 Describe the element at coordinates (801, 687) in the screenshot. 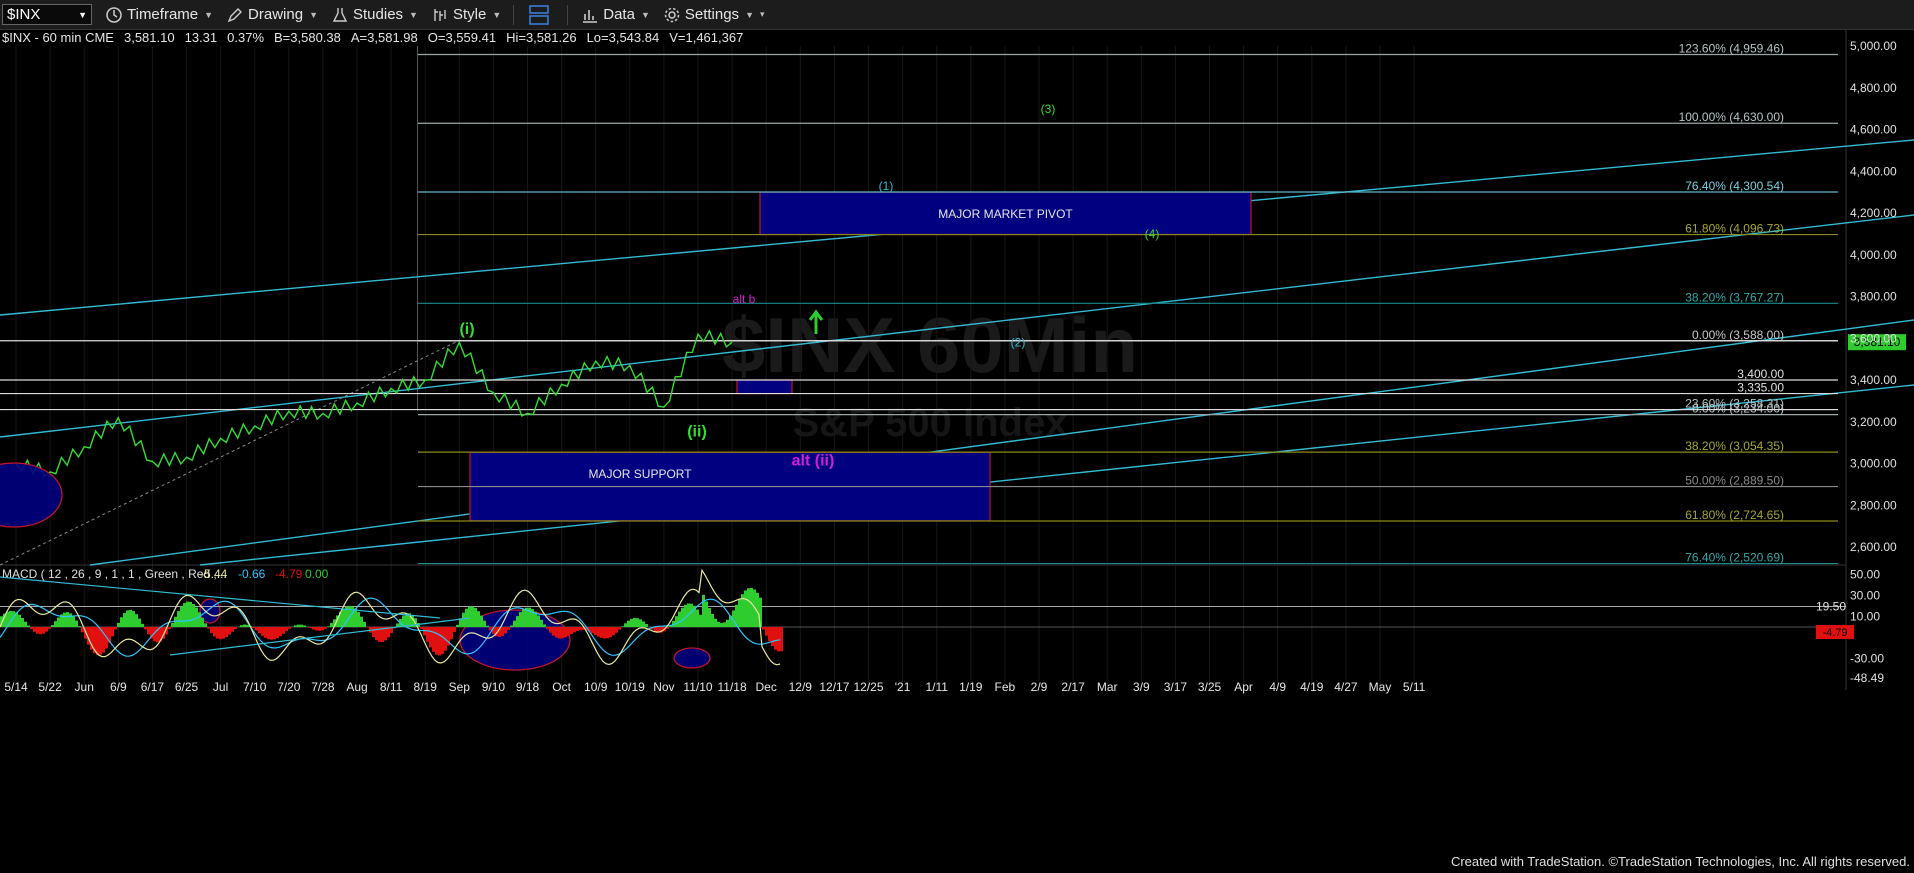

I see `time-axis-label: 12/9` at that location.